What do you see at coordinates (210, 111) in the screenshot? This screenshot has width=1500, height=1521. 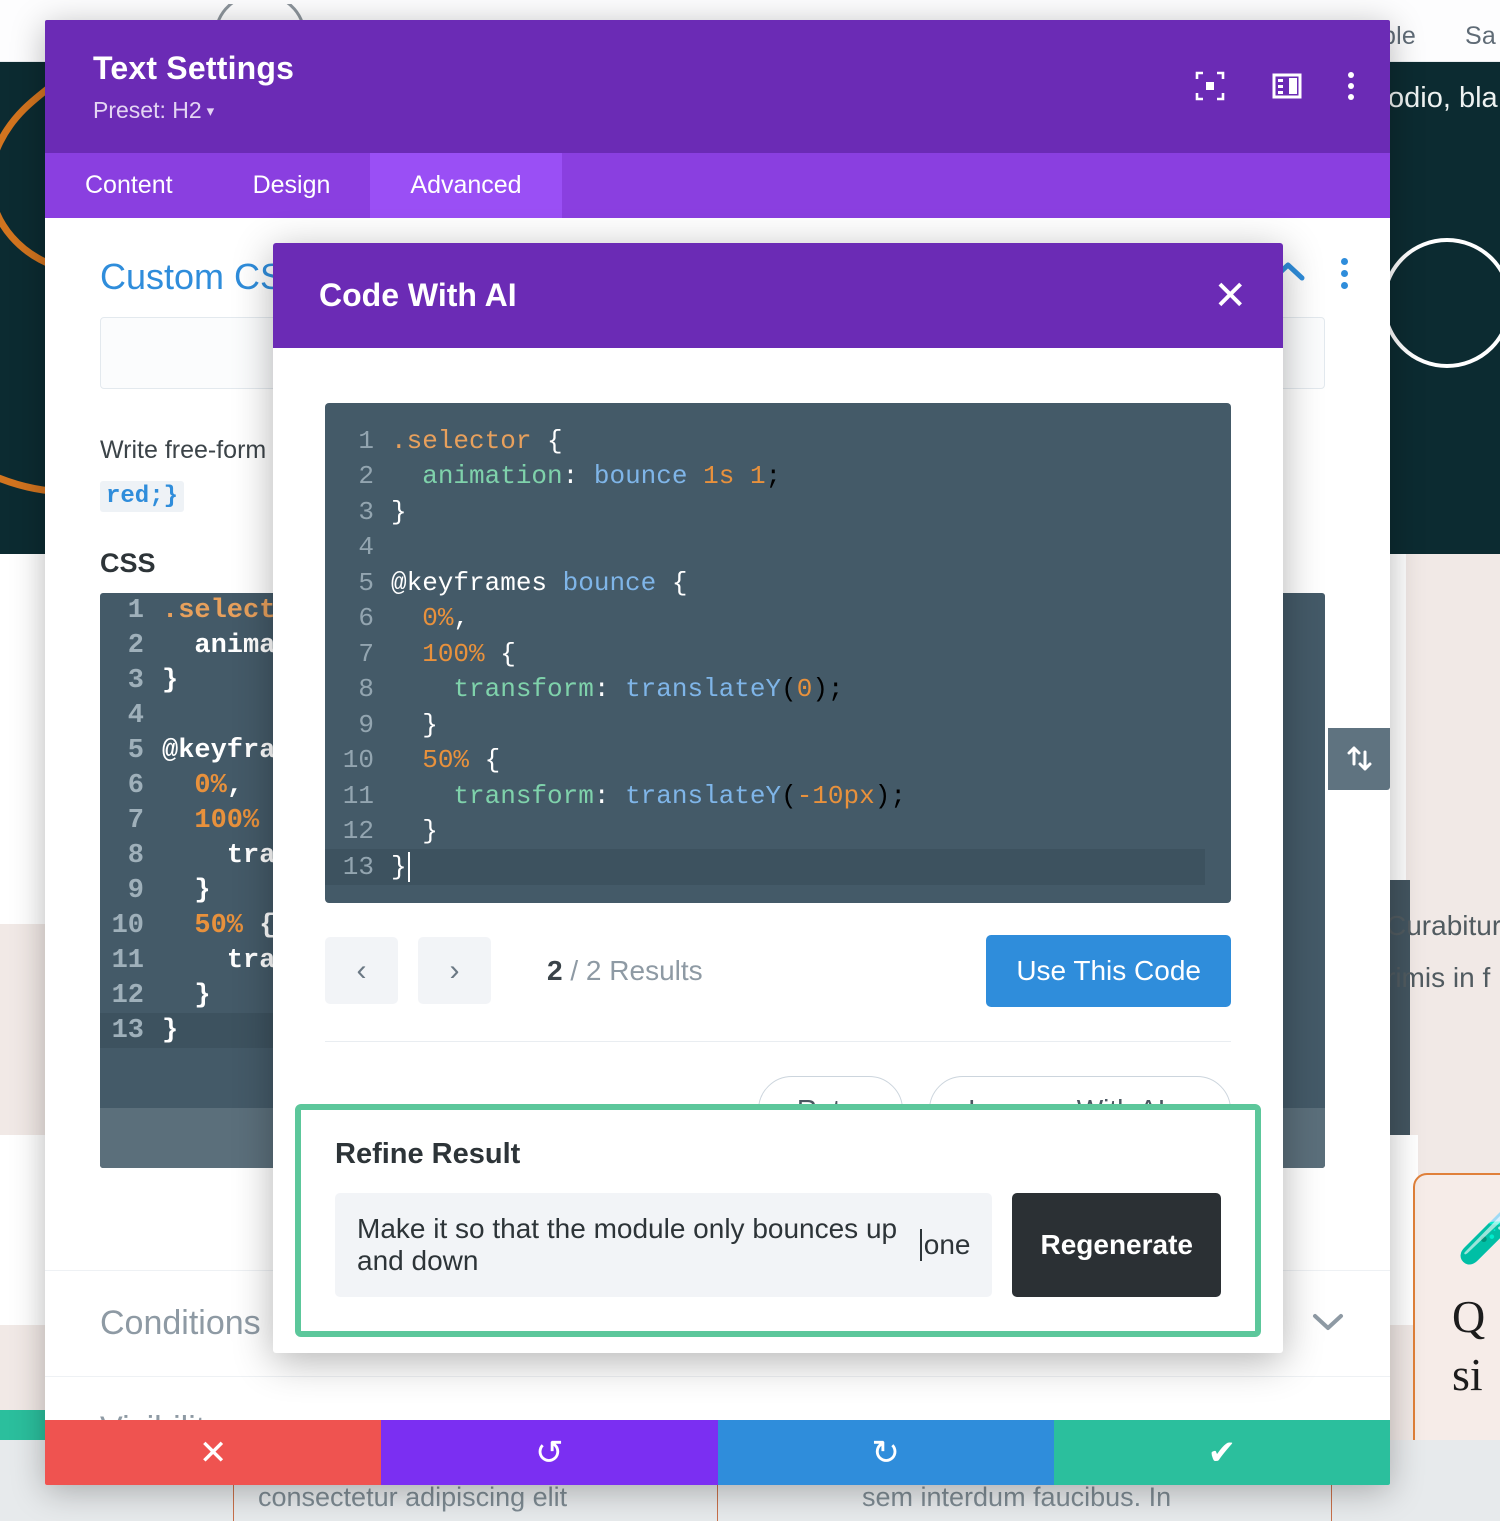 I see `chevron-down-icon: ▾` at bounding box center [210, 111].